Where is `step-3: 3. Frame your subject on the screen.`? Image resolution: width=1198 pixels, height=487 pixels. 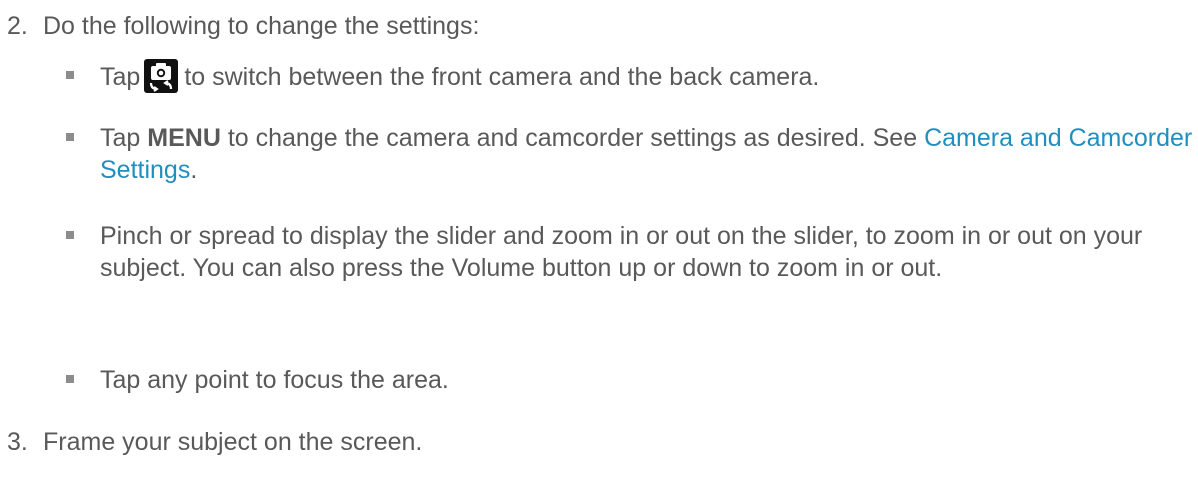
step-3: 3. Frame your subject on the screen. is located at coordinates (214, 442).